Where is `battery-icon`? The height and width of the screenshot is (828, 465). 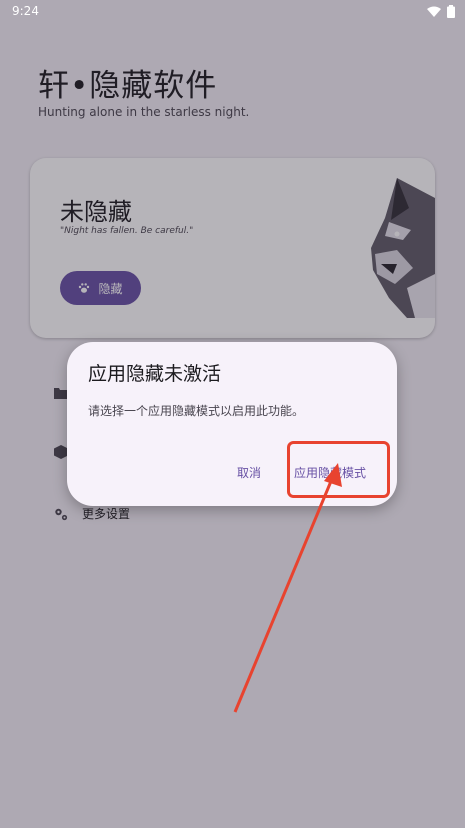
battery-icon is located at coordinates (451, 11).